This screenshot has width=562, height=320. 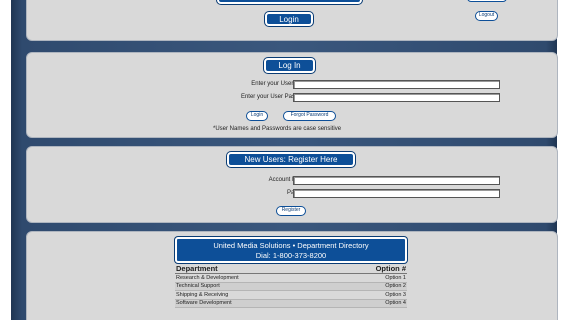 I want to click on table-row: Software Development Option 4, so click(x=291, y=303).